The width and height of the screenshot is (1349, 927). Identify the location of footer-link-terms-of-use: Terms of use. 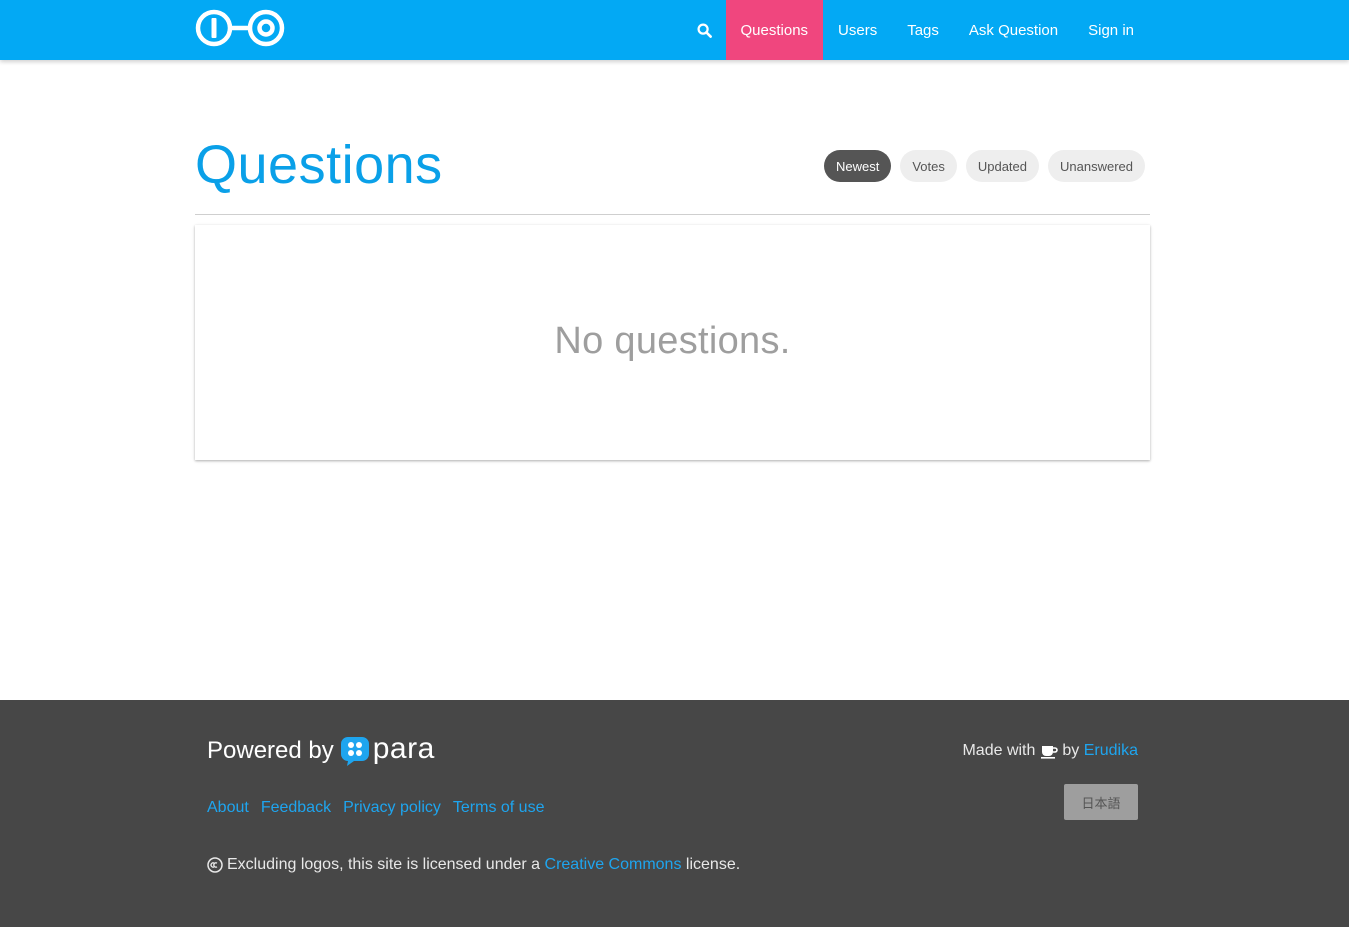
(499, 808).